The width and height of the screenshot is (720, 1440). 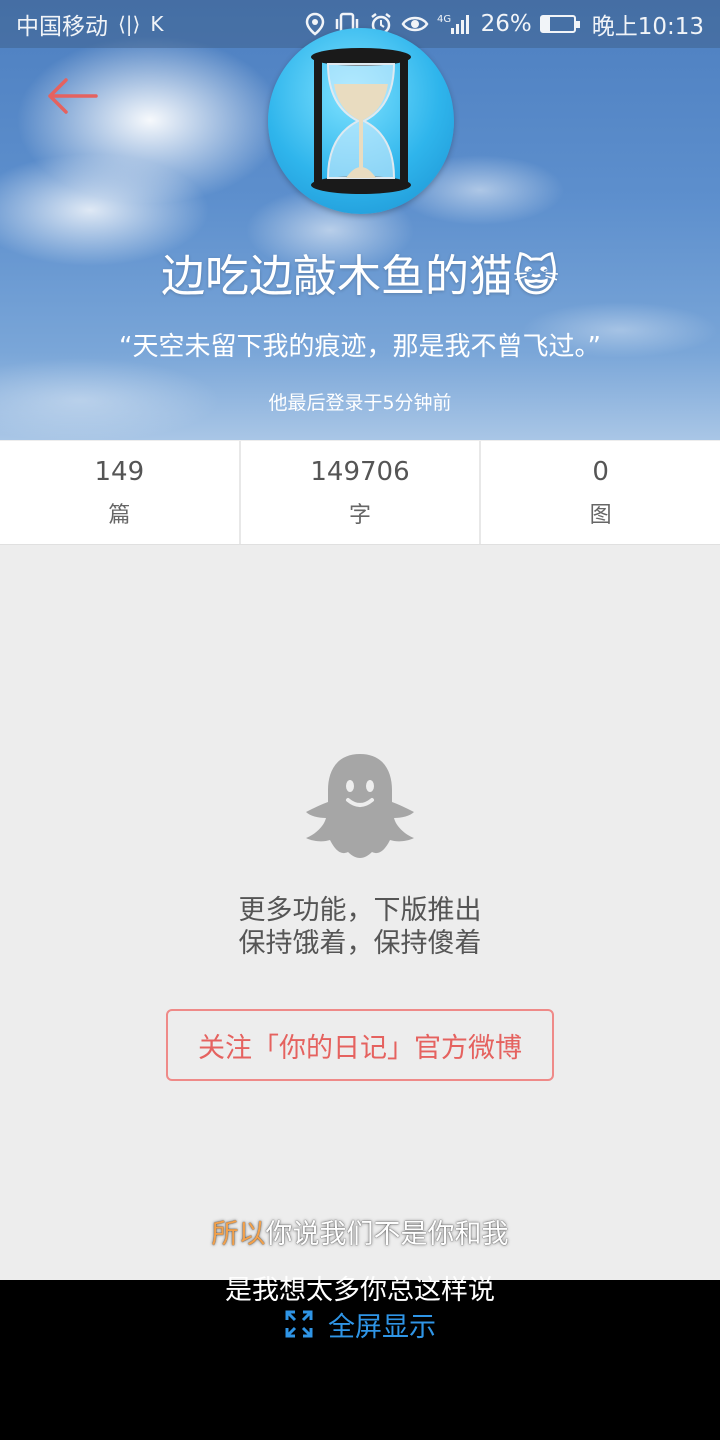 I want to click on stat-label: 字, so click(x=360, y=515).